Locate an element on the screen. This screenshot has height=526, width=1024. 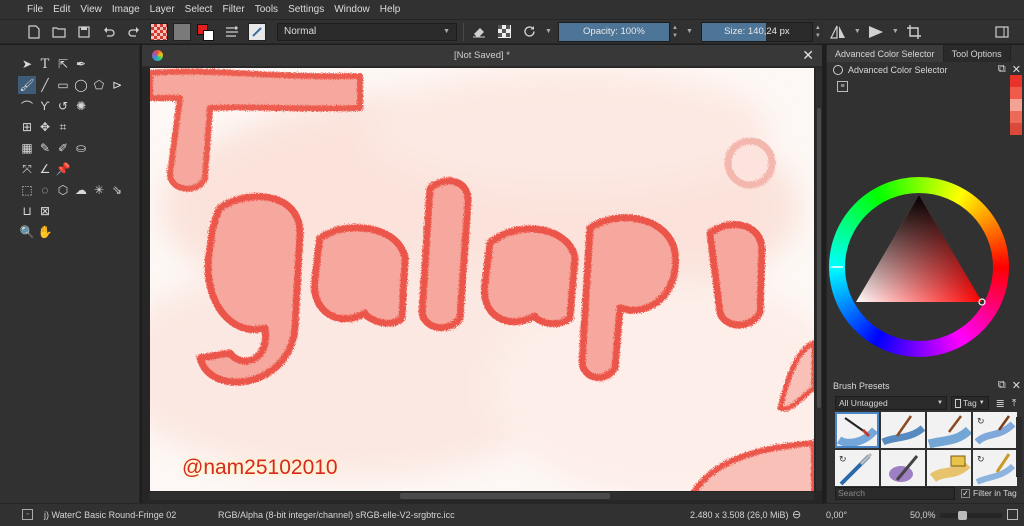
settings-list-icon: ≡ is located at coordinates (842, 86).